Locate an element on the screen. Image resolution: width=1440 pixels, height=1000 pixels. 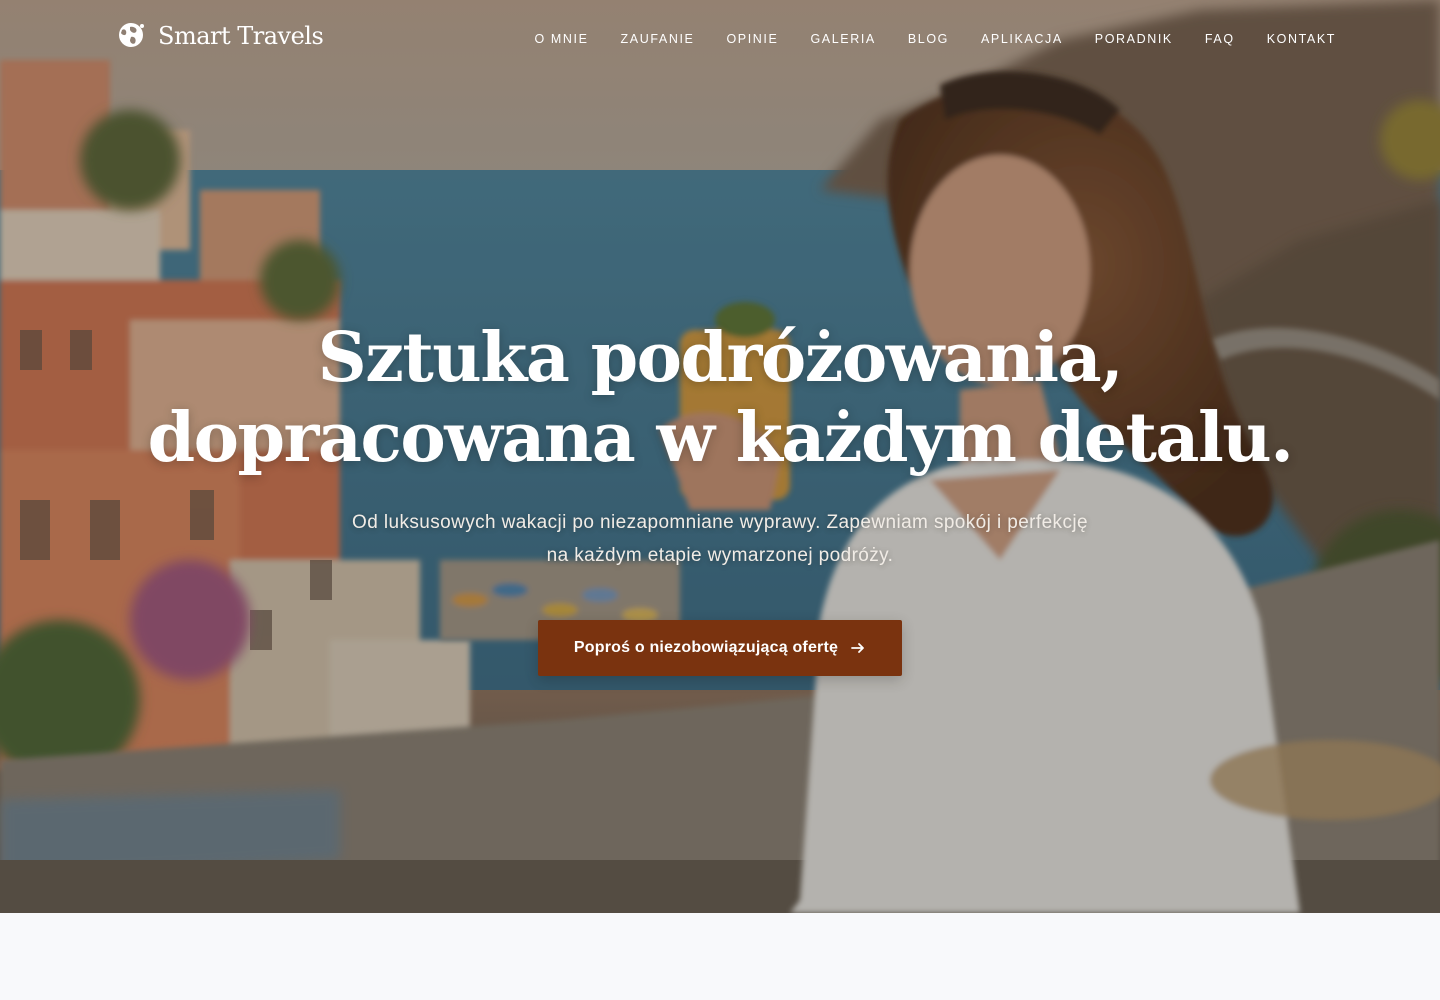
nav-item-galeria: GALERIA is located at coordinates (842, 39).